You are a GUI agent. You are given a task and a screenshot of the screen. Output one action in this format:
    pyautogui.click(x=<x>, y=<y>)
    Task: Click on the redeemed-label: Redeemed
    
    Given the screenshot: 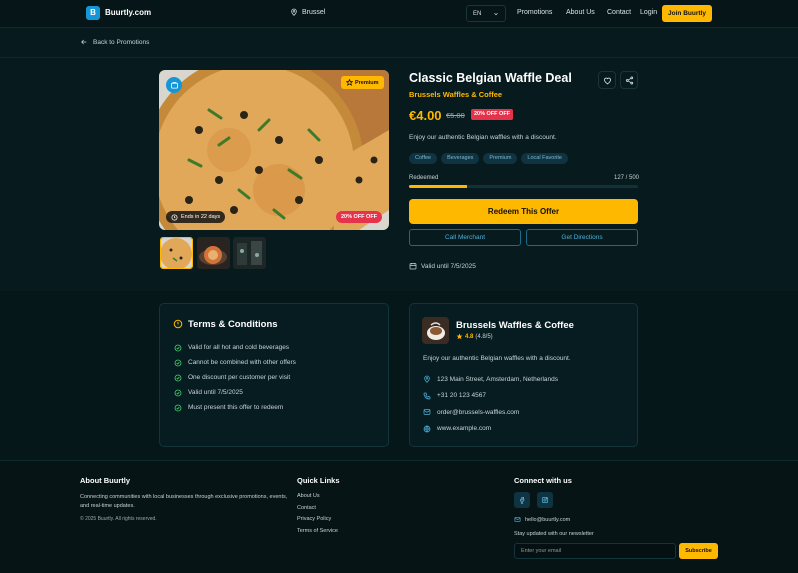 What is the action you would take?
    pyautogui.click(x=424, y=178)
    